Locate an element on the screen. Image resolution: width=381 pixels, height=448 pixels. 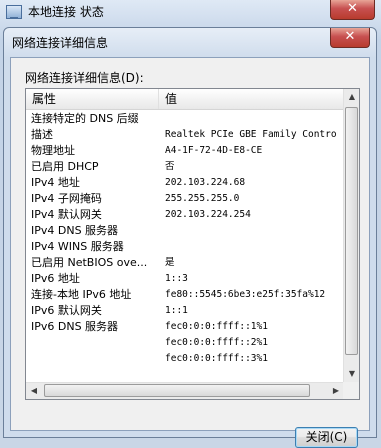
value-cell: fe80::5545:6be3:e25f:35fa%12 is located at coordinates (245, 294).